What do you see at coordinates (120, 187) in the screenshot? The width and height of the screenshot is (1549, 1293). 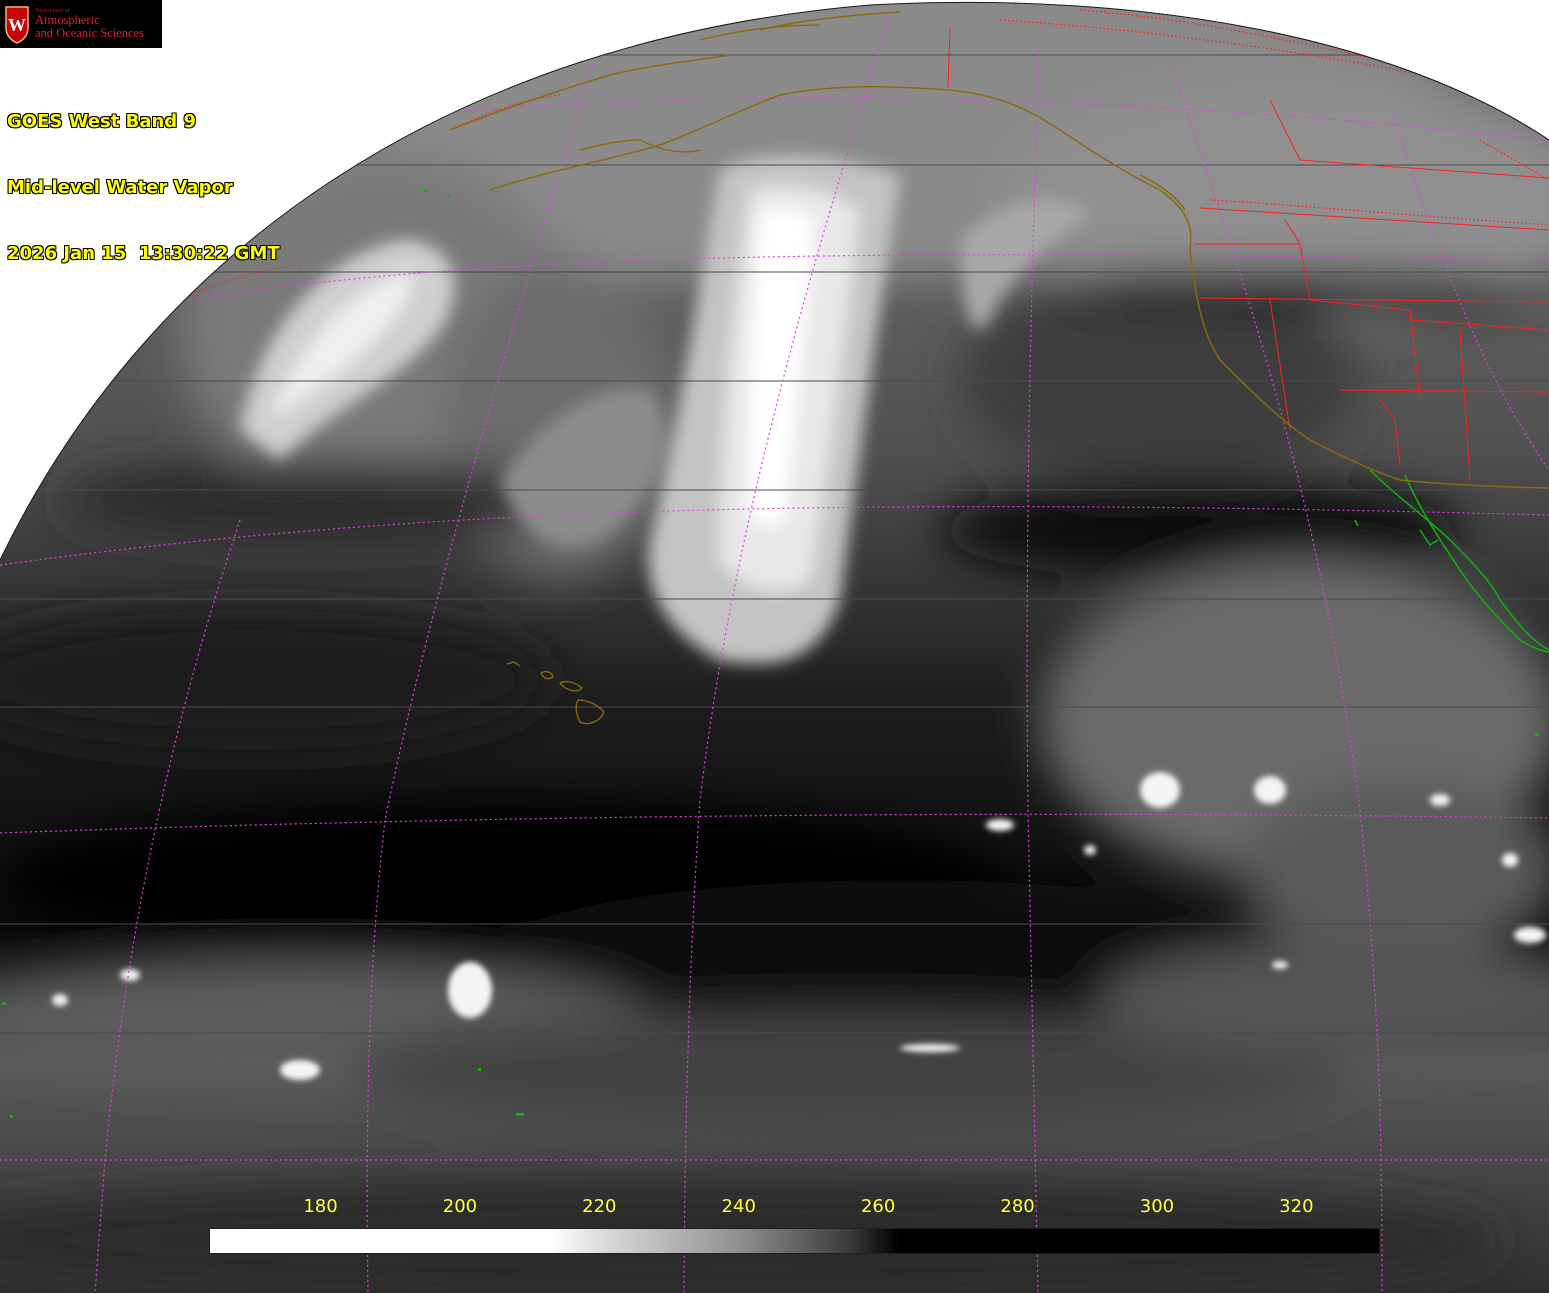 I see `title-product: Mid-level Water Vapor` at bounding box center [120, 187].